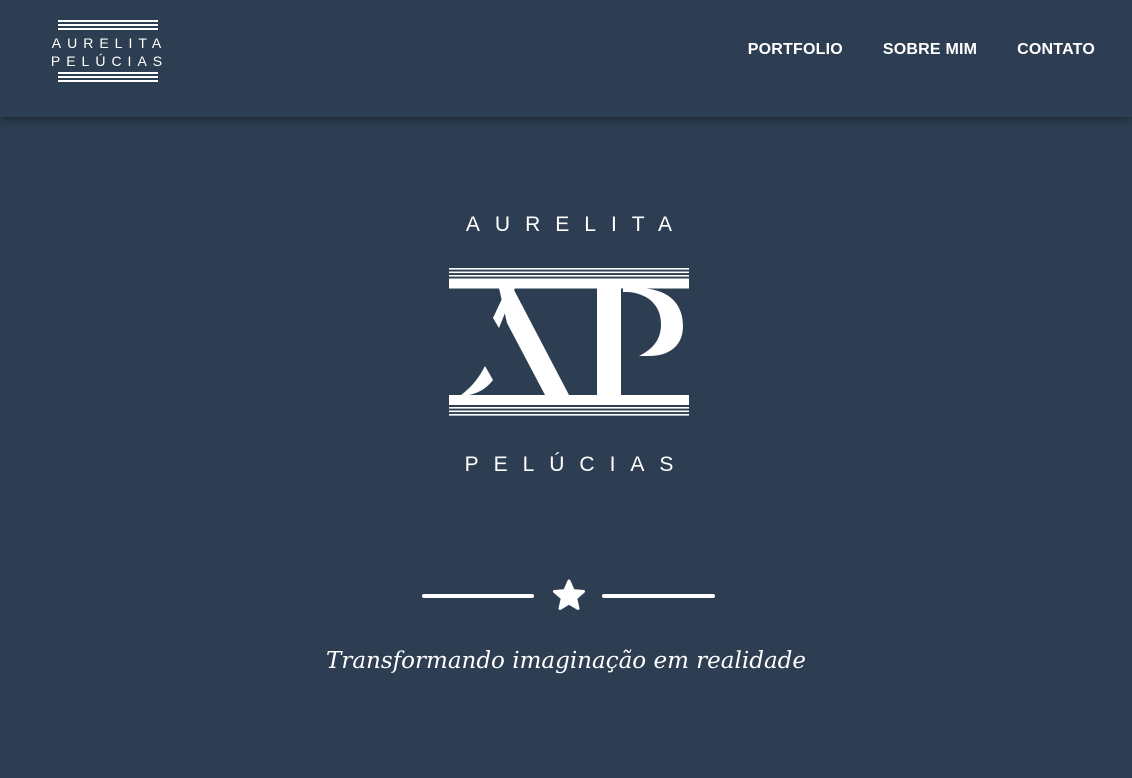  Describe the element at coordinates (930, 50) in the screenshot. I see `nav-link-sobre-mim: SOBRE MIM` at that location.